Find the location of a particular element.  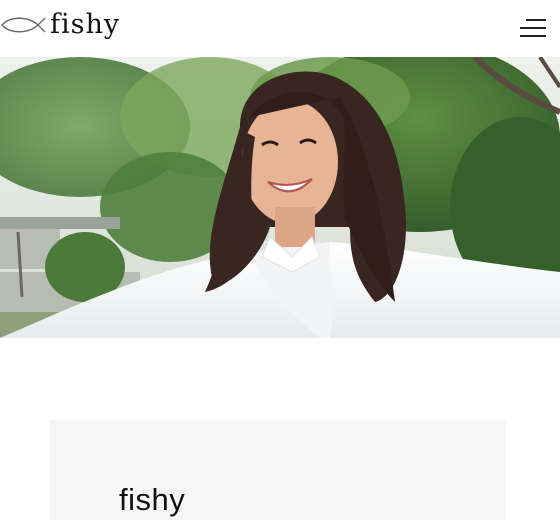

hamburger-menu-icon is located at coordinates (530, 28).